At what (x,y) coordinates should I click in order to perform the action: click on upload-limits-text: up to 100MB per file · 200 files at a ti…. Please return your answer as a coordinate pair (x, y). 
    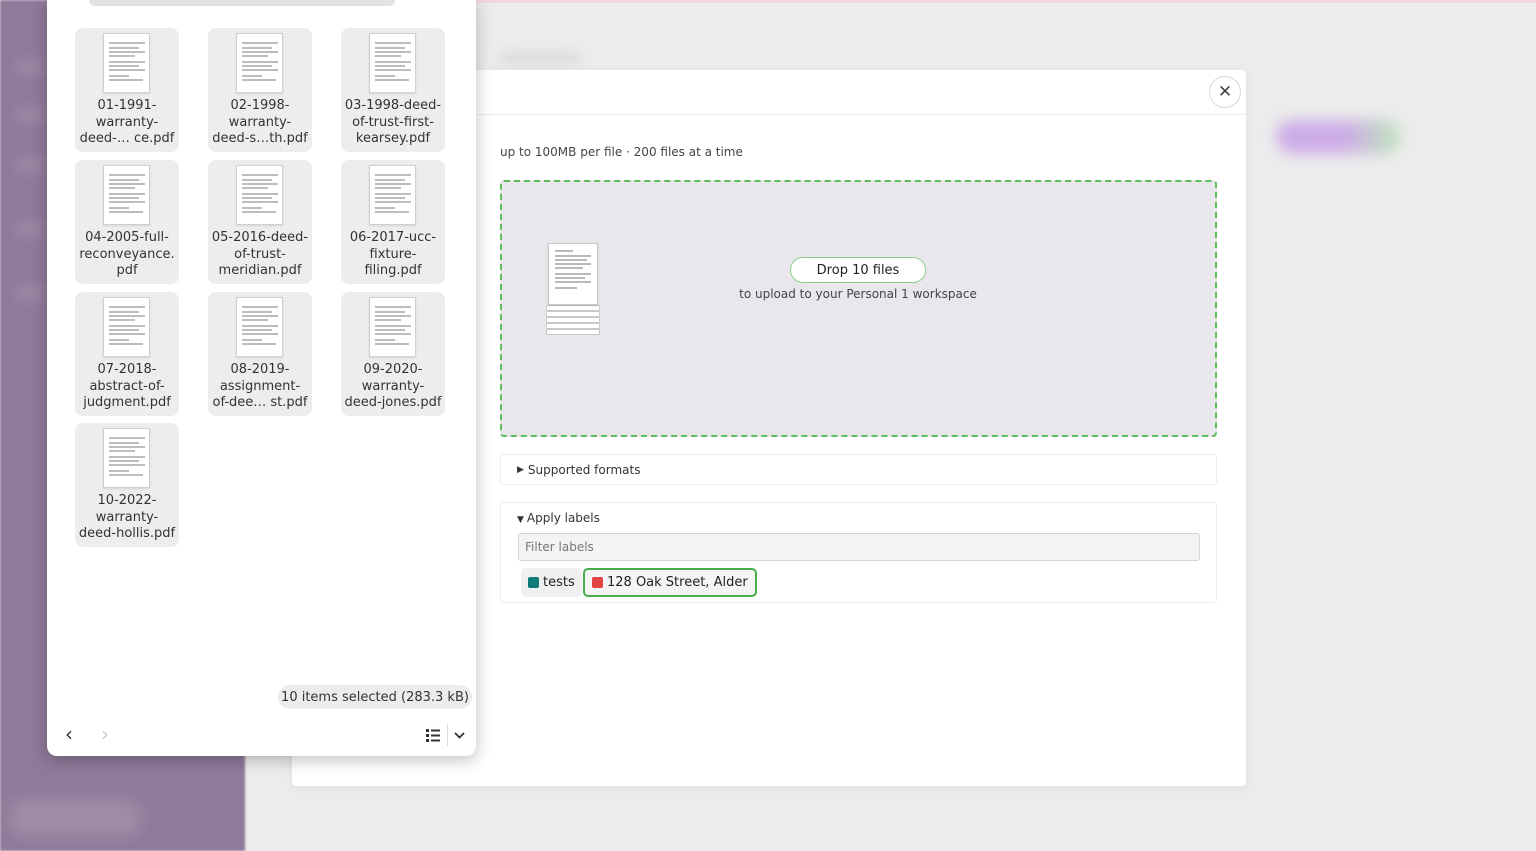
    Looking at the image, I should click on (621, 152).